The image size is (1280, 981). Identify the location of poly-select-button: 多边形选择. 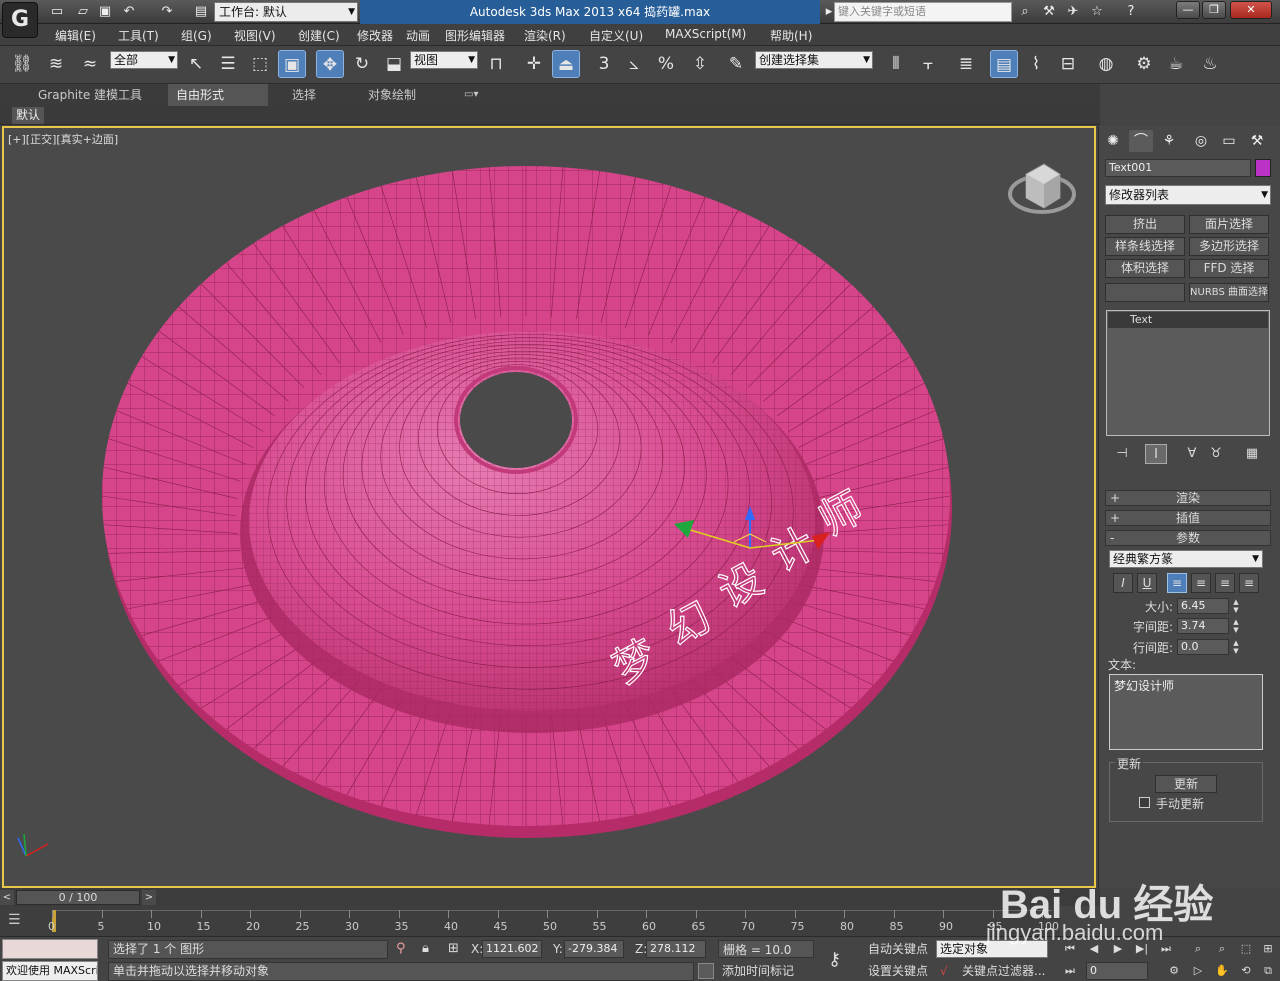
(1229, 246).